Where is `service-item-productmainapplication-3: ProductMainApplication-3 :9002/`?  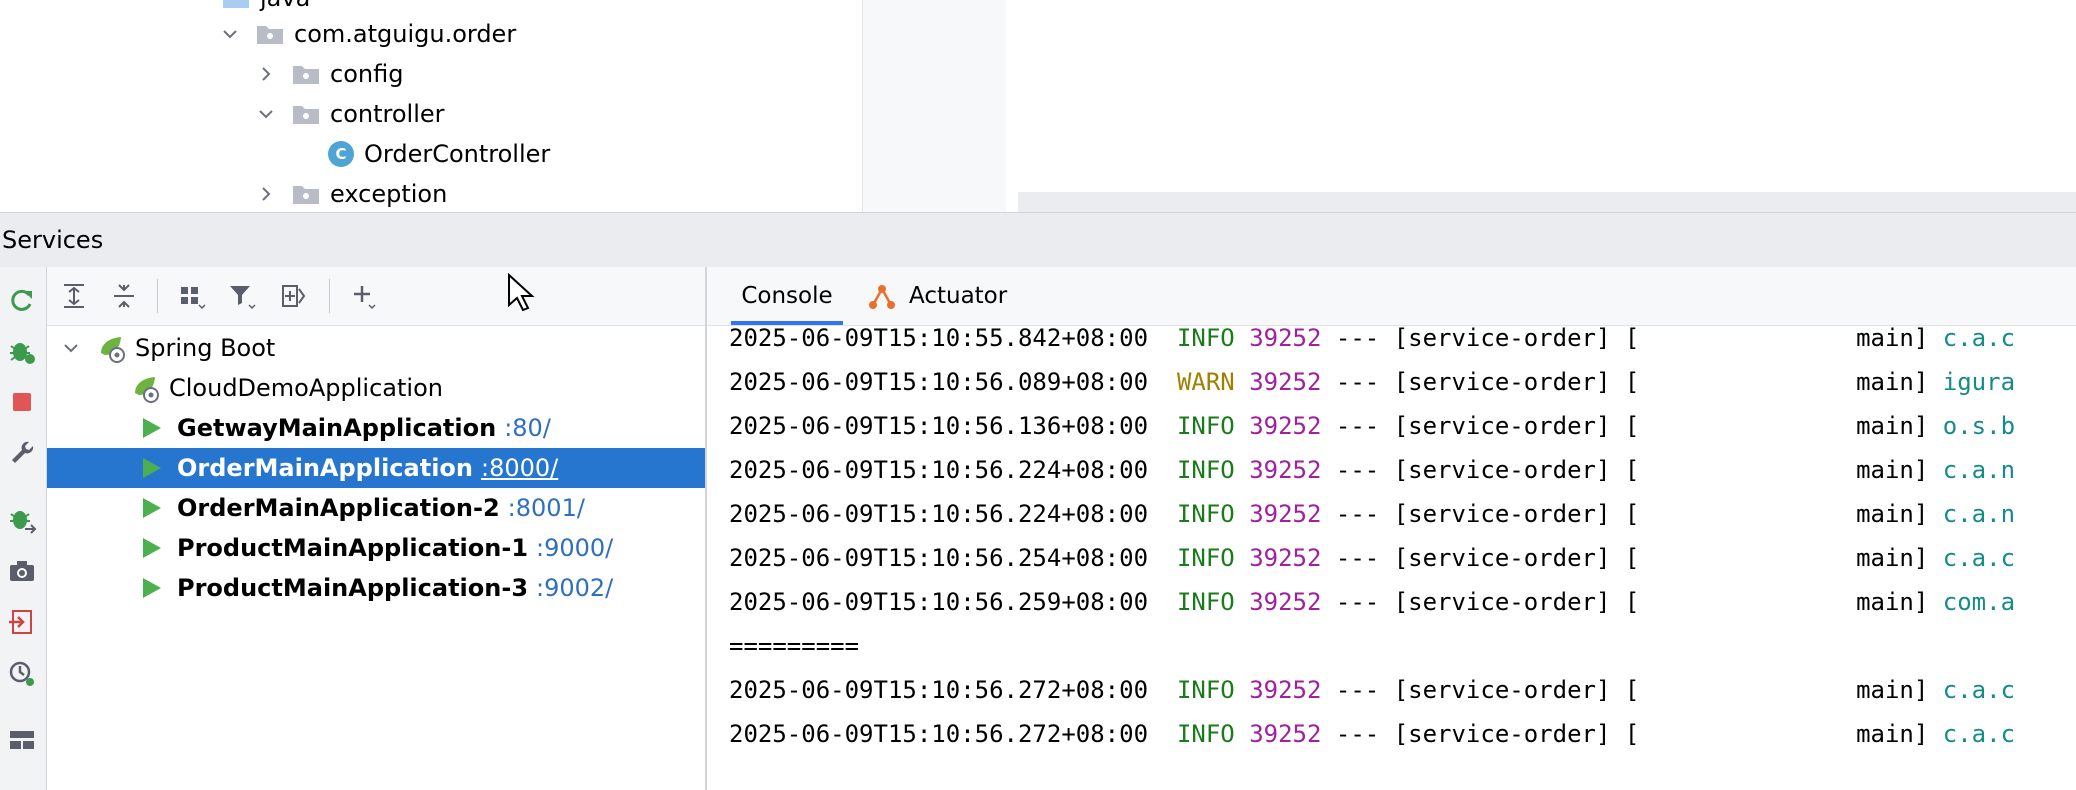 service-item-productmainapplication-3: ProductMainApplication-3 :9002/ is located at coordinates (422, 588).